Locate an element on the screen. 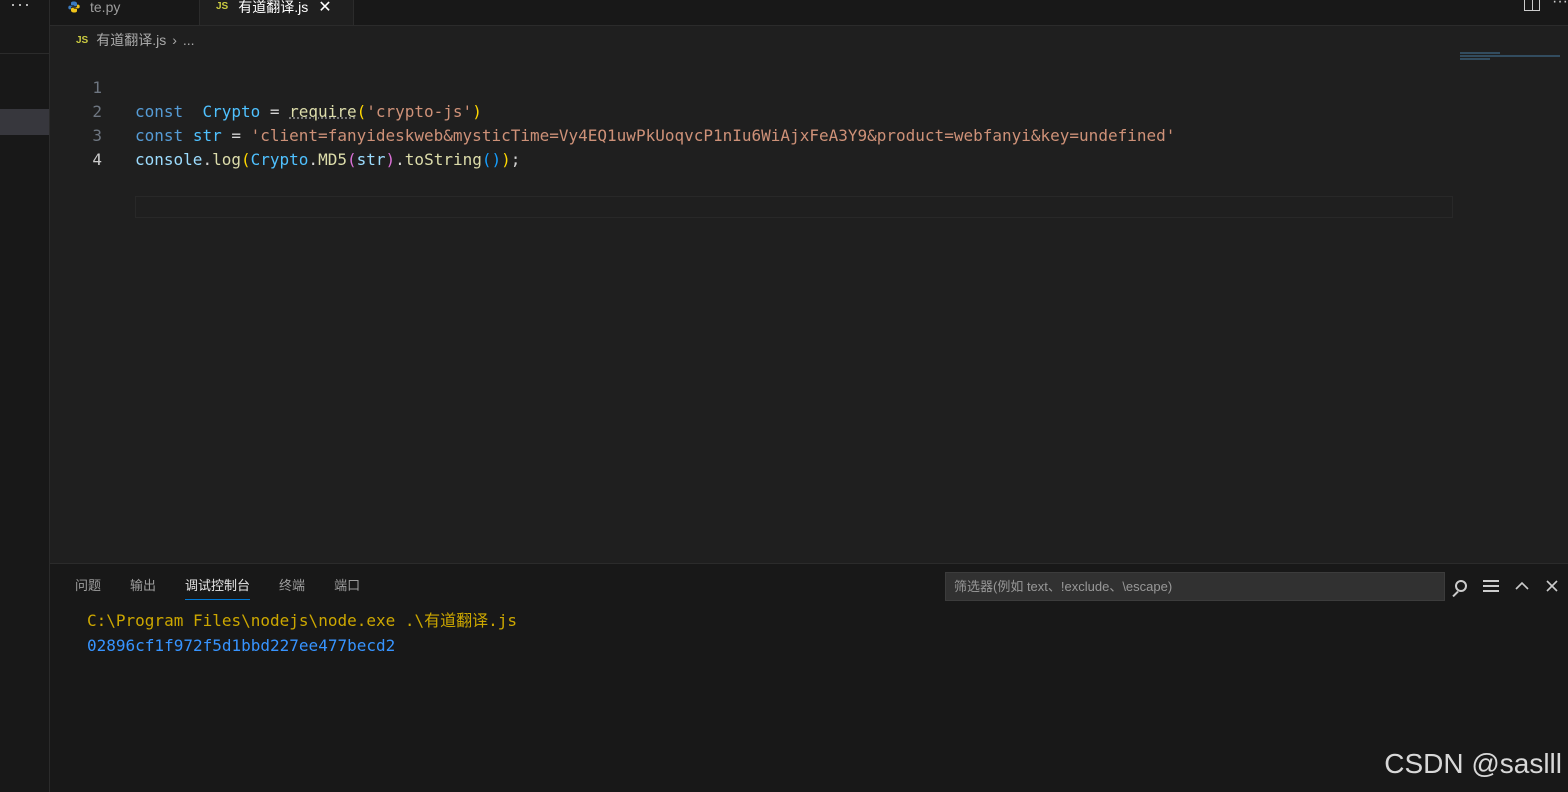  sidebar-selected-item is located at coordinates (24, 122).